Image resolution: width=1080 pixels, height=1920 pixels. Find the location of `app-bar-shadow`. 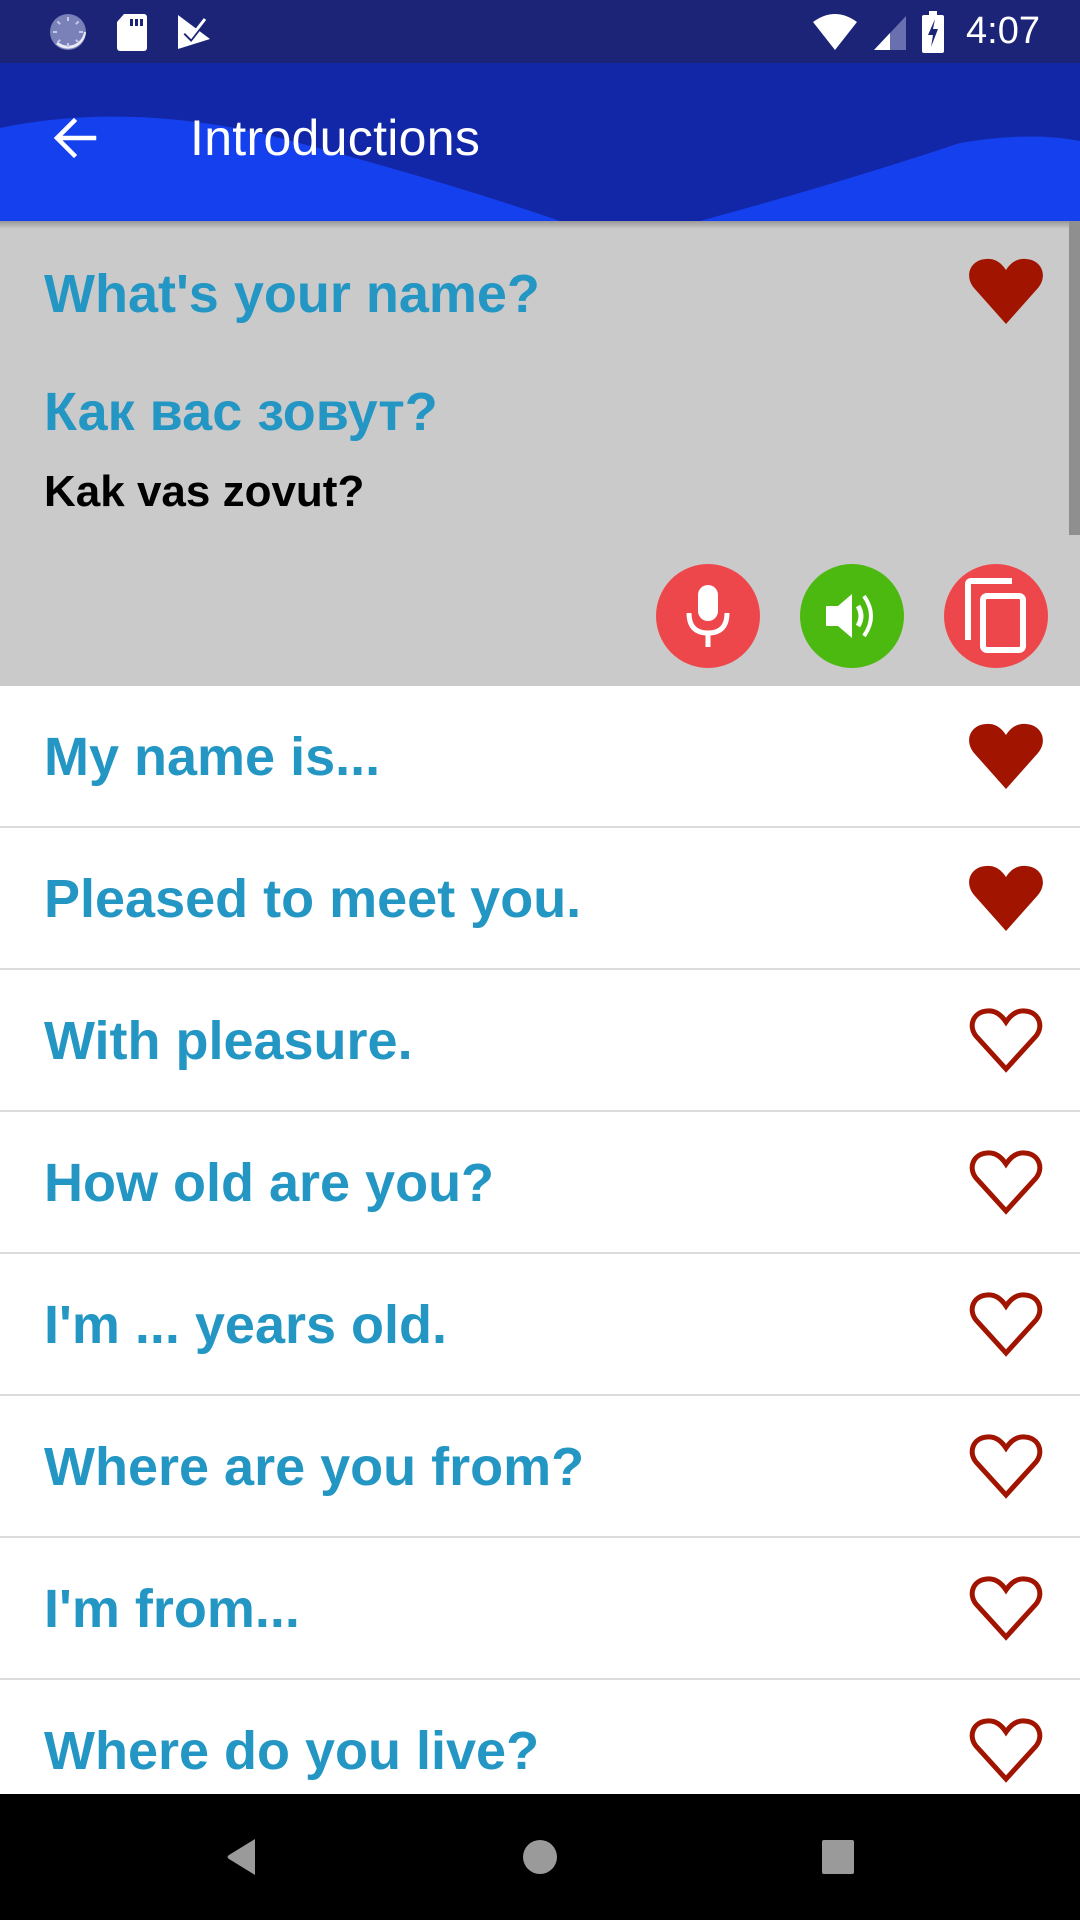

app-bar-shadow is located at coordinates (540, 225).